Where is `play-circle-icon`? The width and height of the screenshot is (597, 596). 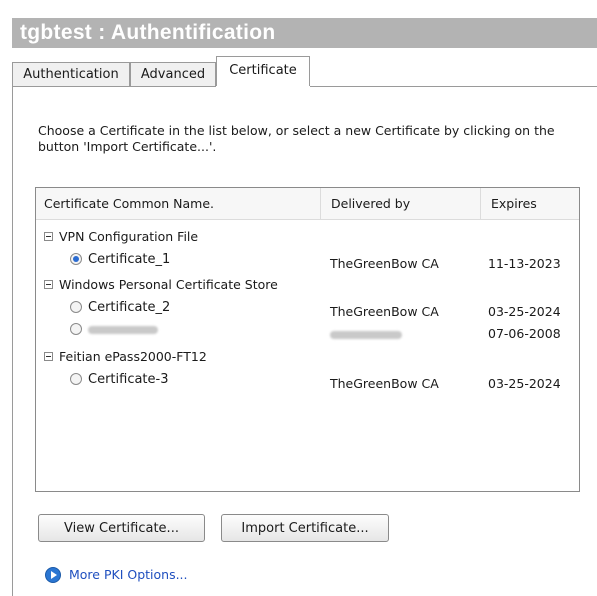
play-circle-icon is located at coordinates (53, 574).